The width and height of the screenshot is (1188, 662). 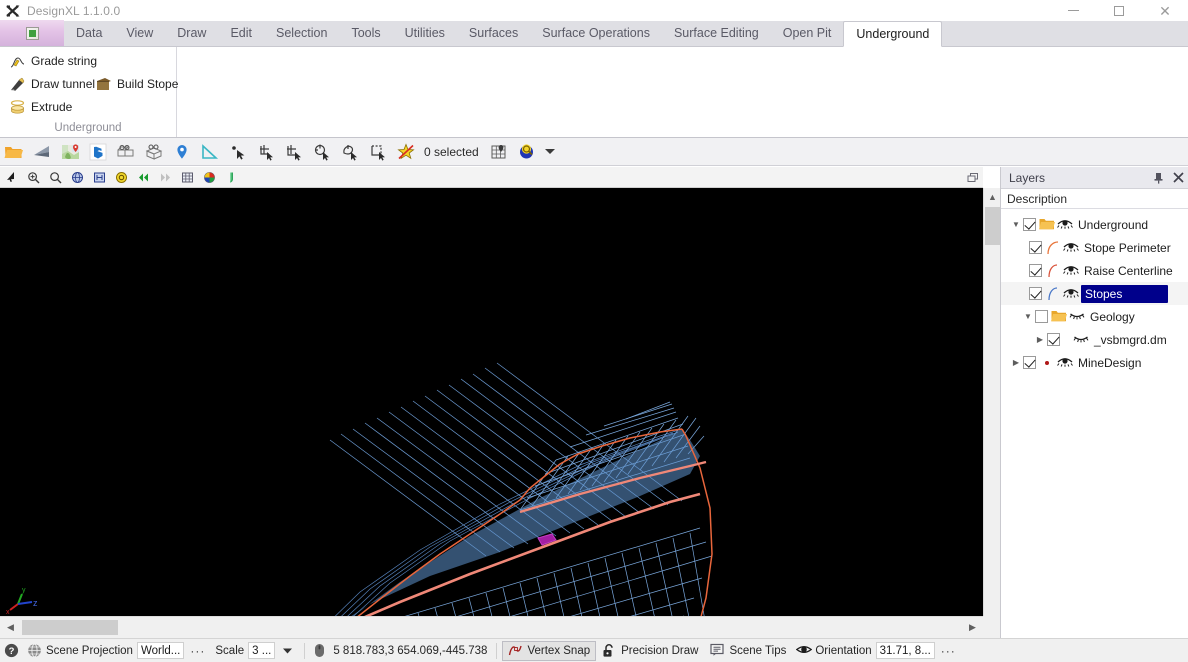 I want to click on close-icon, so click(x=1178, y=178).